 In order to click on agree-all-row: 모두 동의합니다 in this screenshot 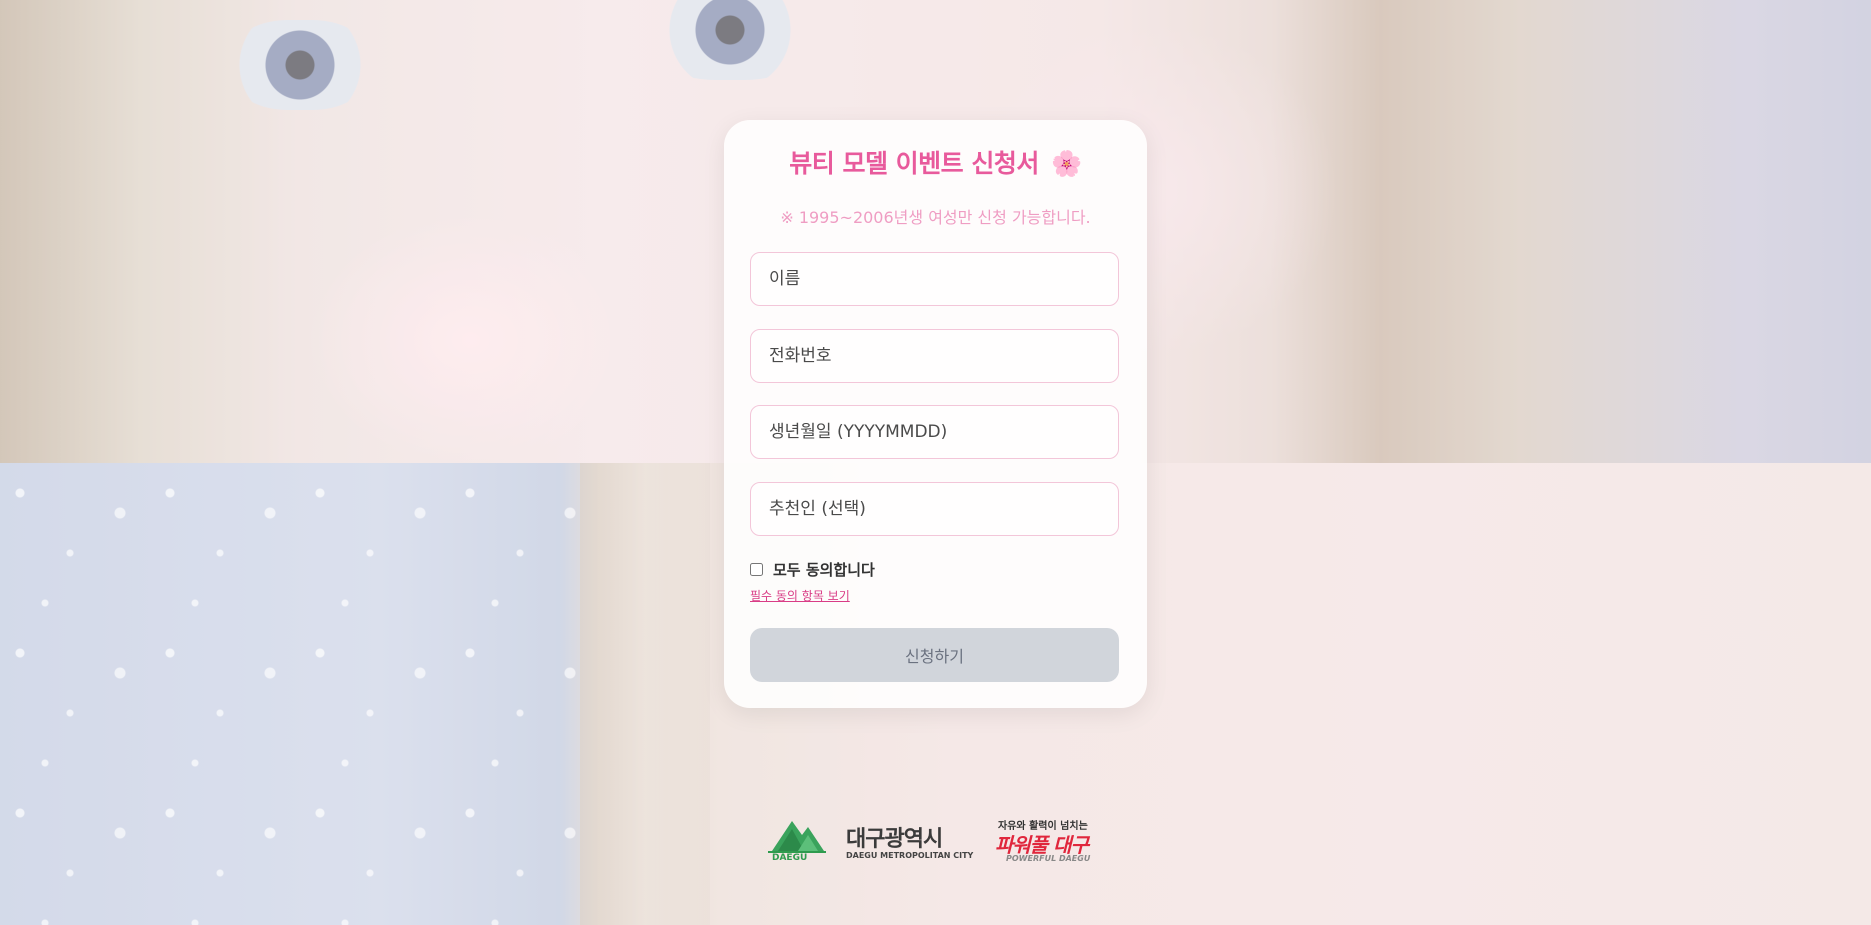, I will do `click(812, 569)`.